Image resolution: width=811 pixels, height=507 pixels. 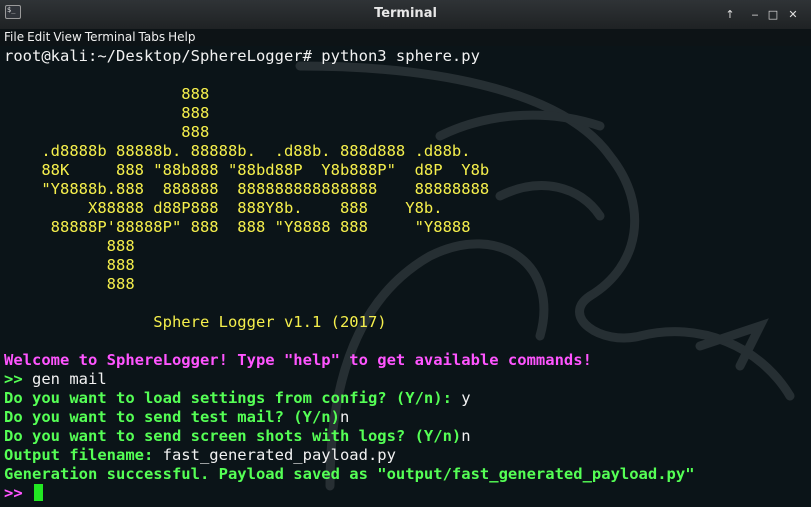 I want to click on minimize-button: ‒, so click(x=755, y=15).